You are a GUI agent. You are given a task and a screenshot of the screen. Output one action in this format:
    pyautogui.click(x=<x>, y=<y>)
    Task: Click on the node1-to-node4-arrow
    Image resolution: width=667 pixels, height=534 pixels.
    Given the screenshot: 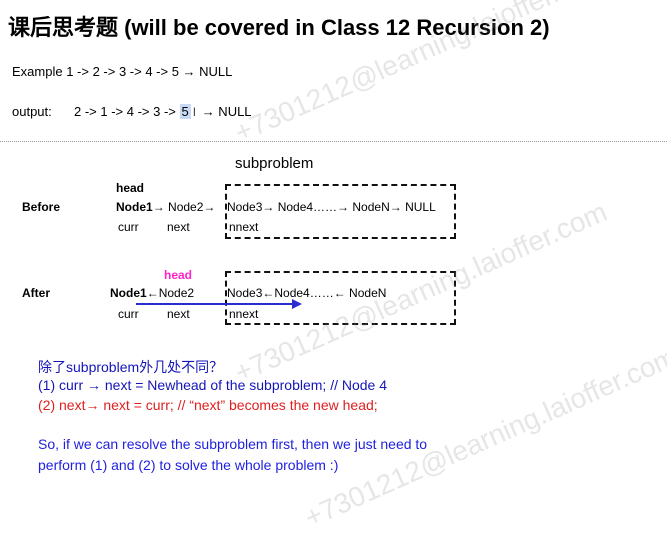 What is the action you would take?
    pyautogui.click(x=219, y=304)
    